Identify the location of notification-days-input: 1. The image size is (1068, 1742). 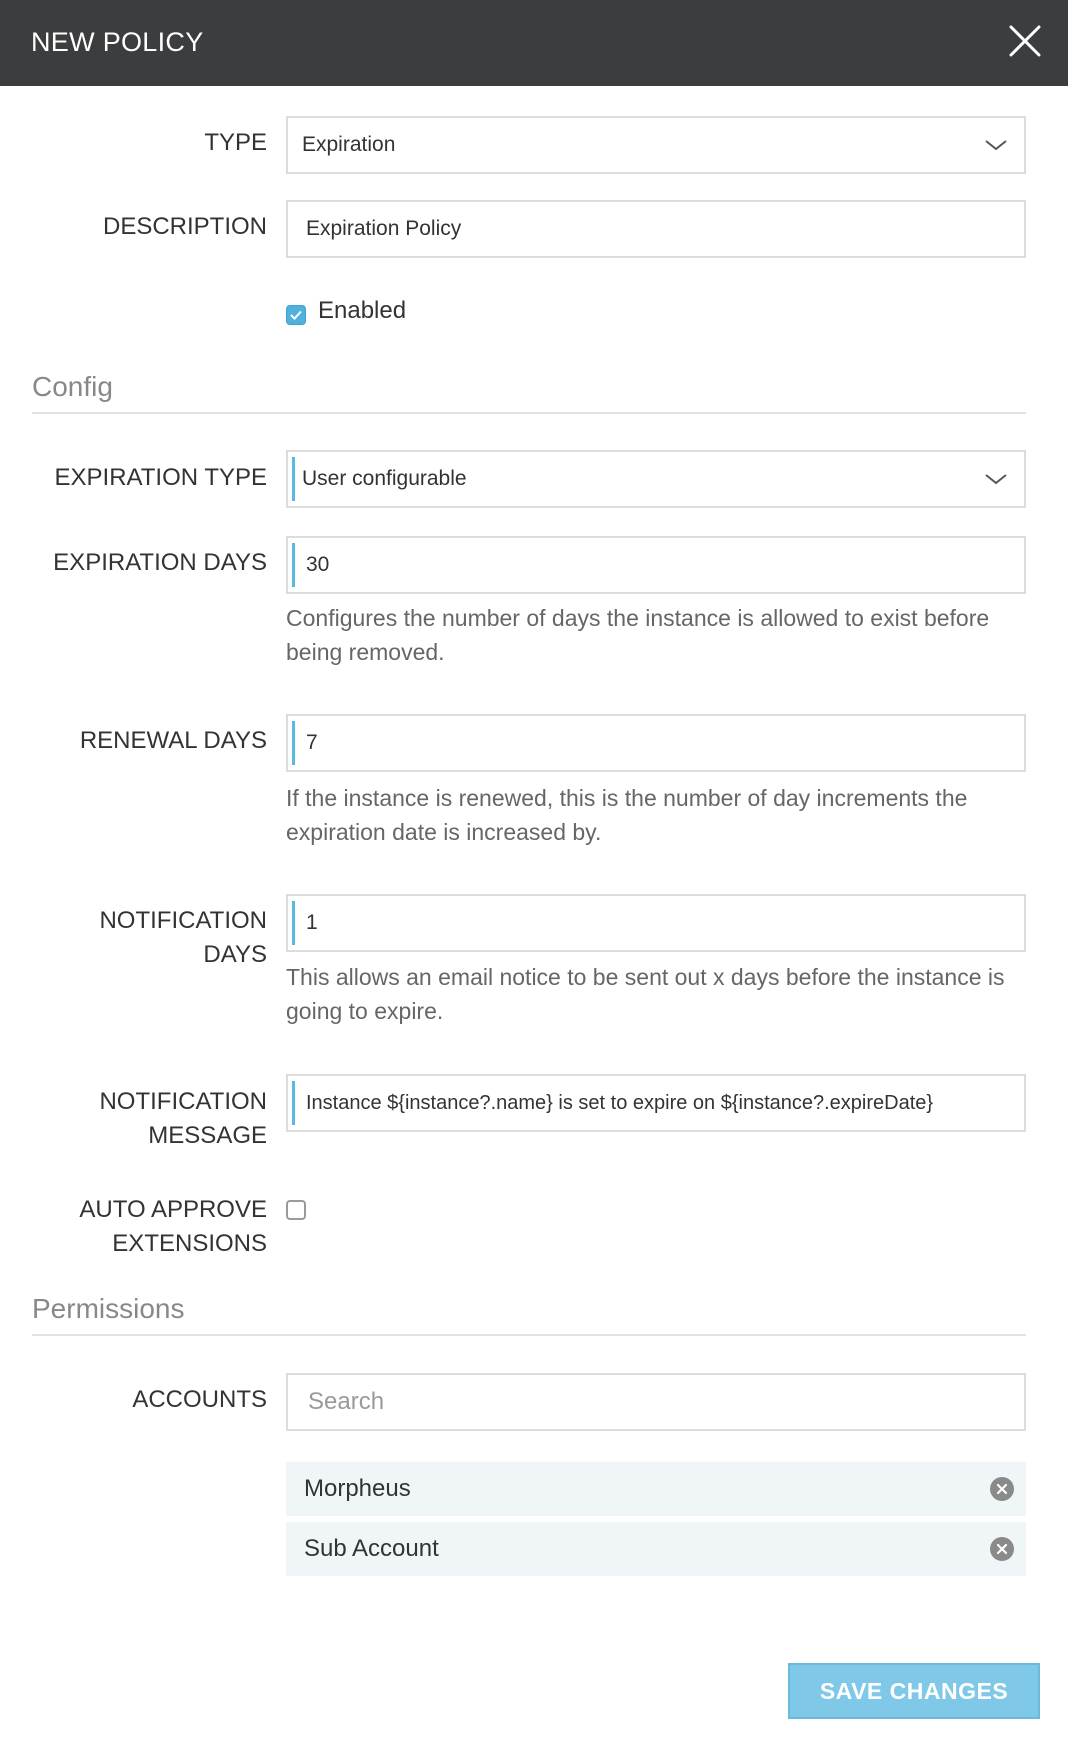
(656, 923).